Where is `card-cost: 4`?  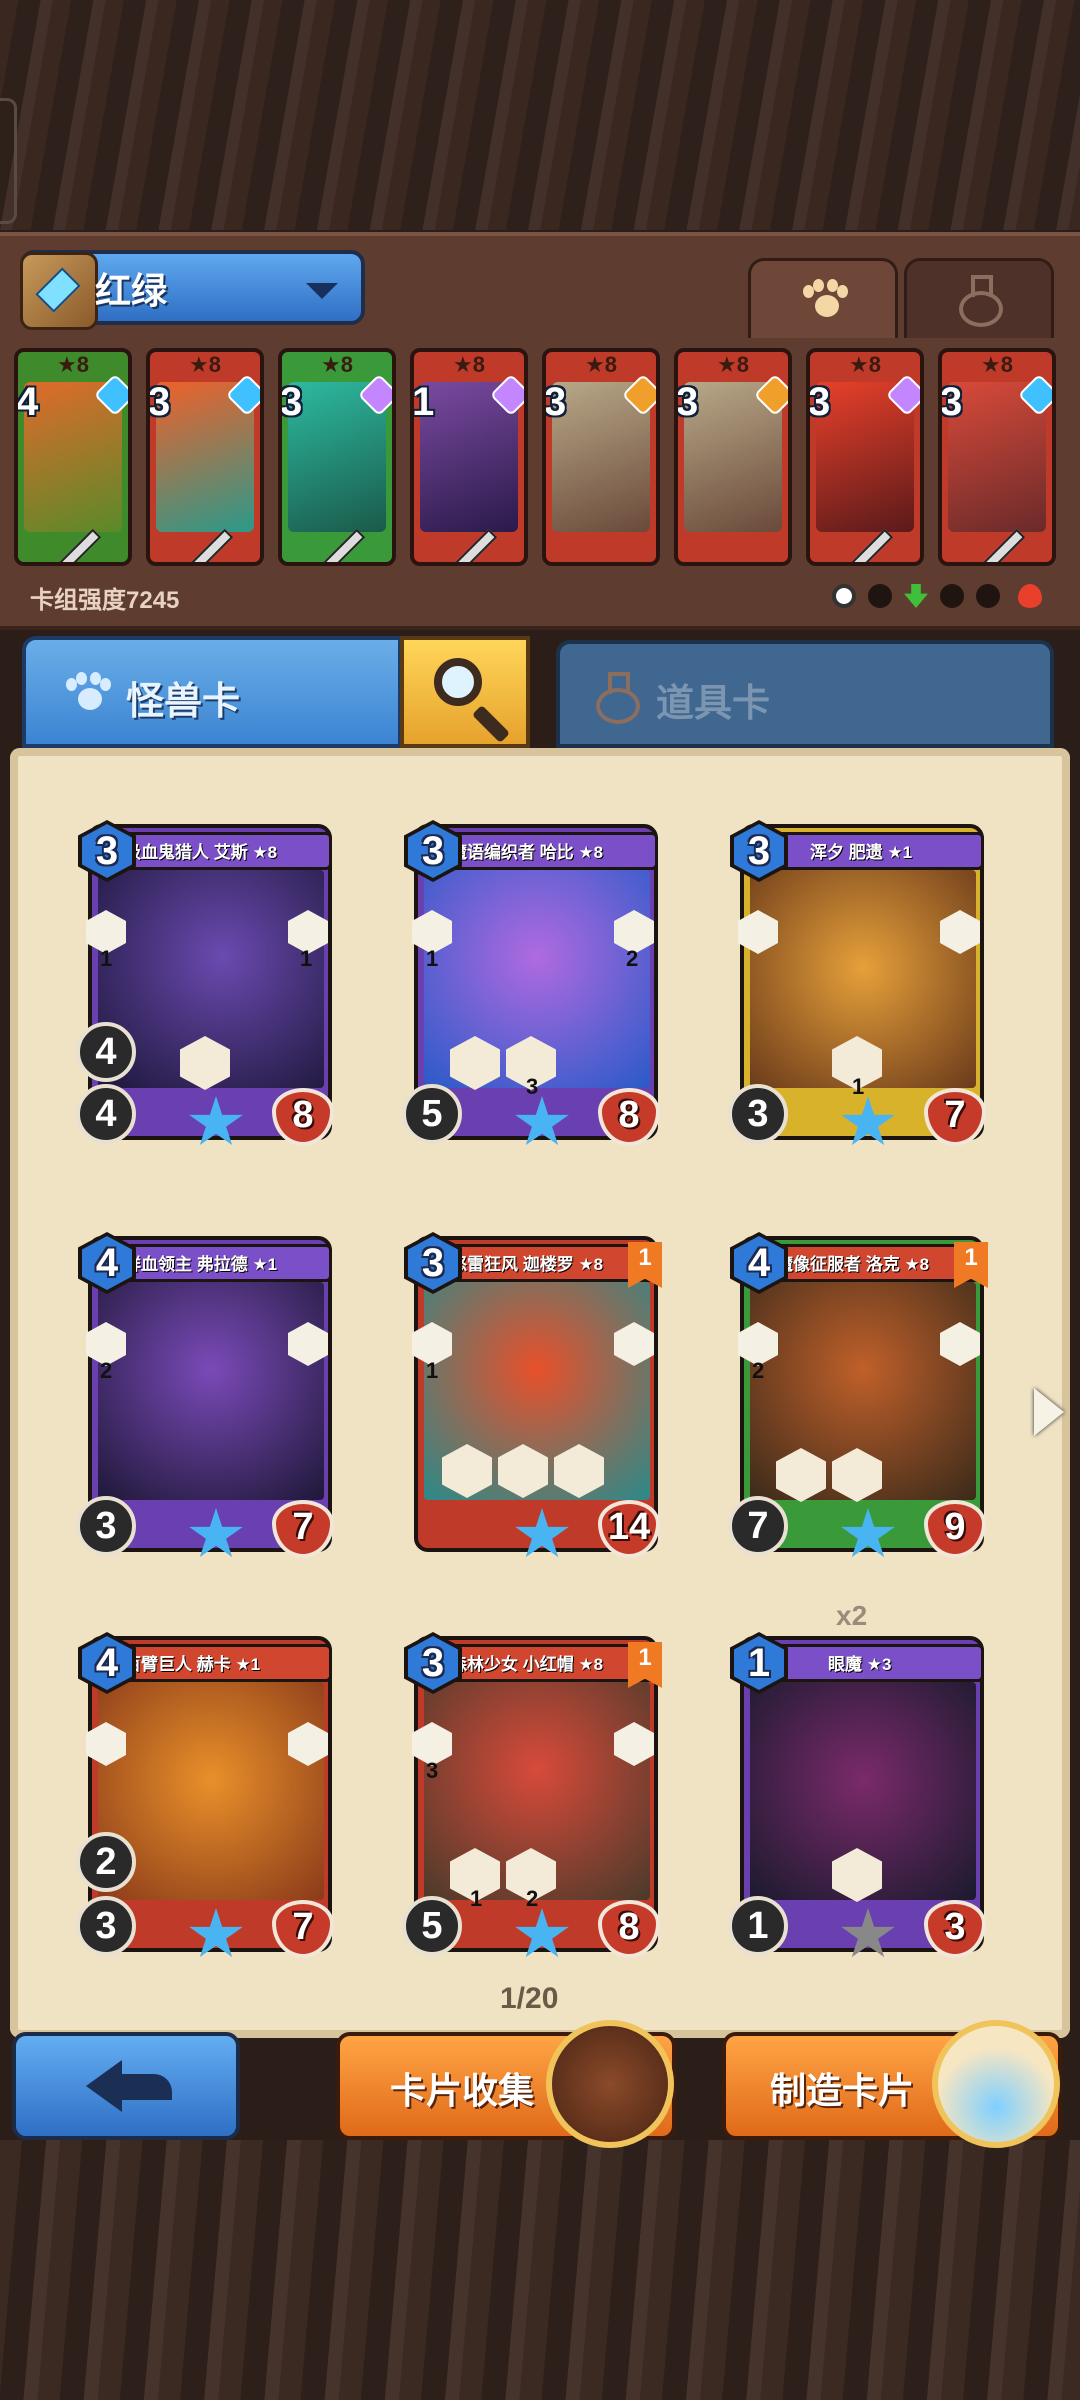
card-cost: 4 is located at coordinates (27, 402).